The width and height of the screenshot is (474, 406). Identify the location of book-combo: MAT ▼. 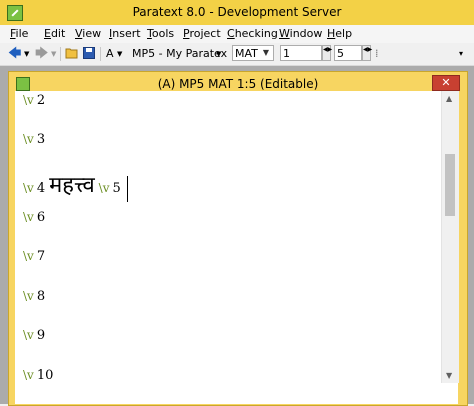
(253, 53).